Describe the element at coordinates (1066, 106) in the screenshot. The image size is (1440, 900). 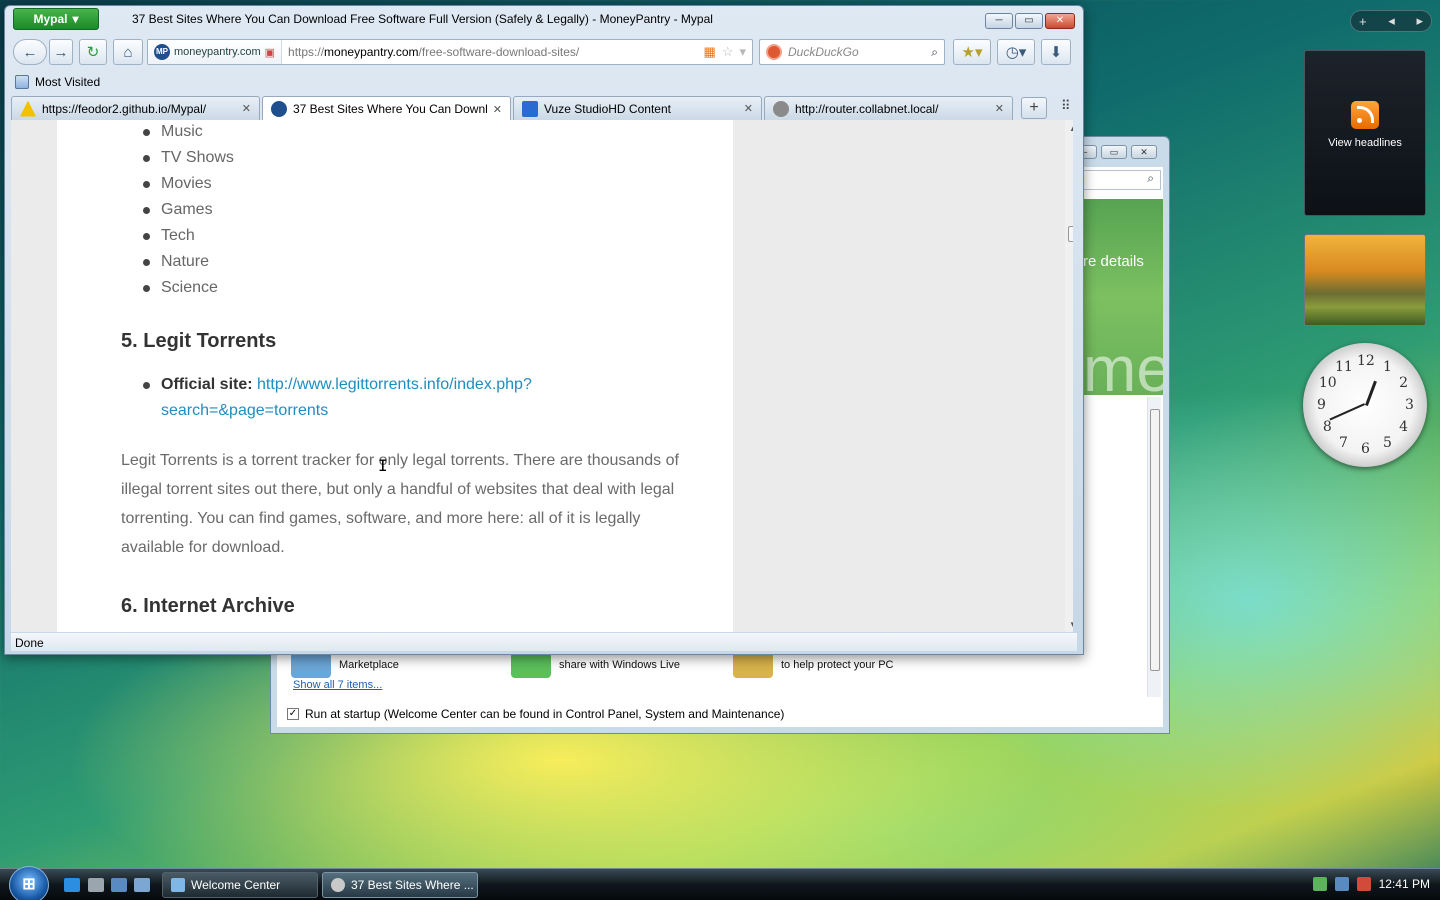
I see `all-tabs-icon: ⠿` at that location.